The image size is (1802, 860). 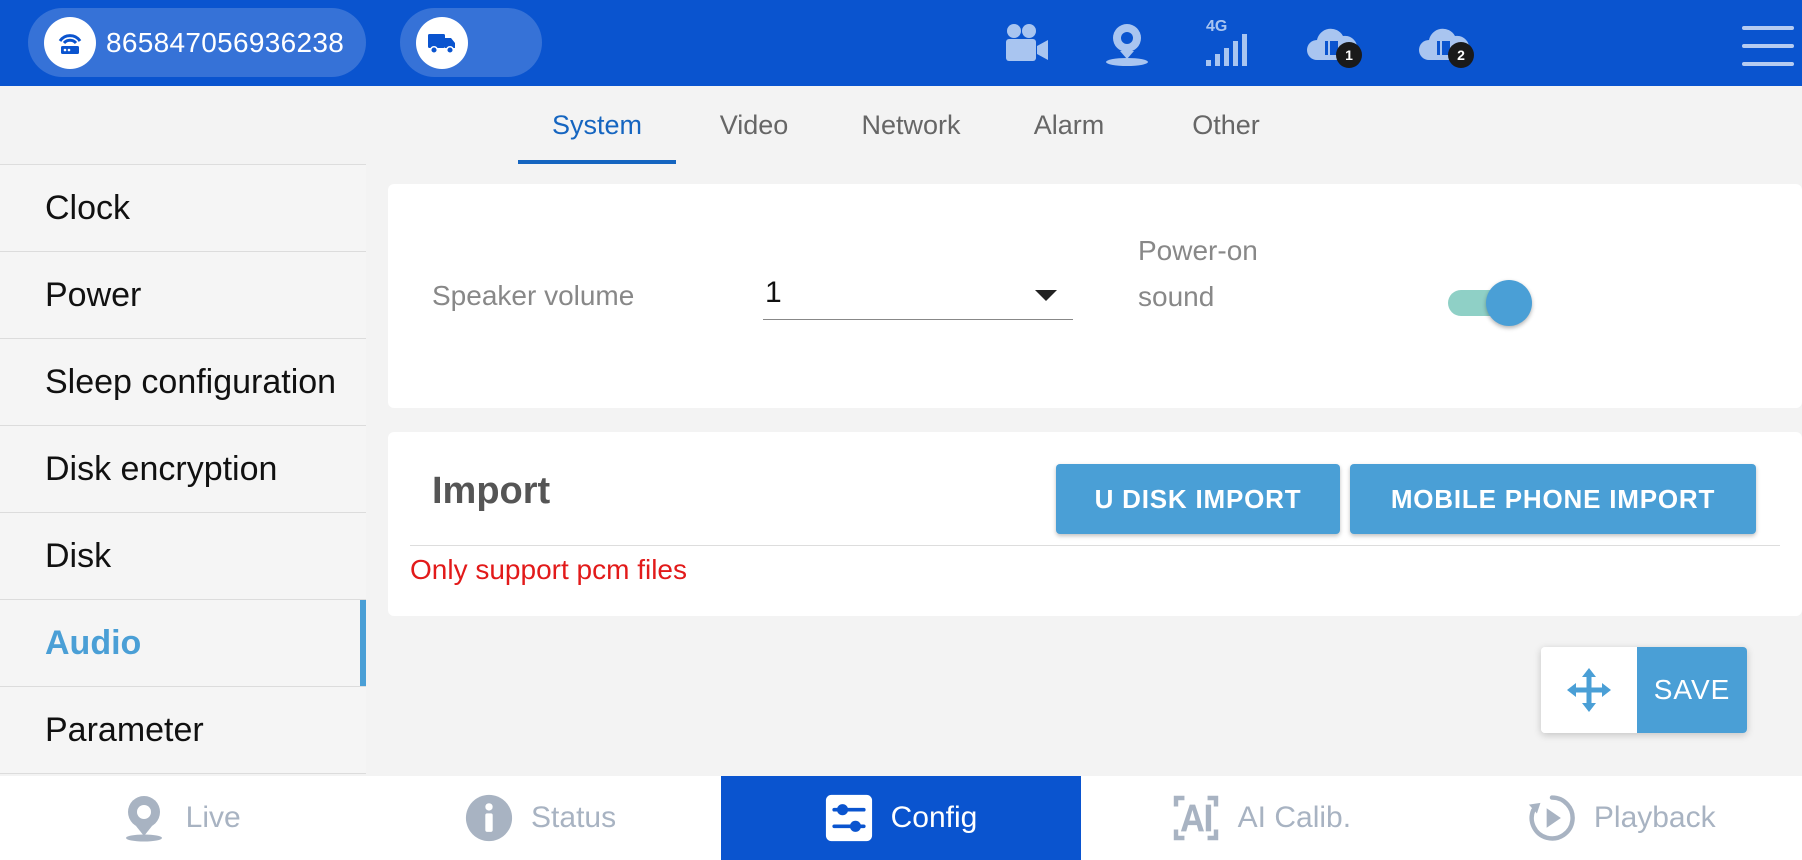 I want to click on top-header: 865847056936238 4G 1 2, so click(x=901, y=43).